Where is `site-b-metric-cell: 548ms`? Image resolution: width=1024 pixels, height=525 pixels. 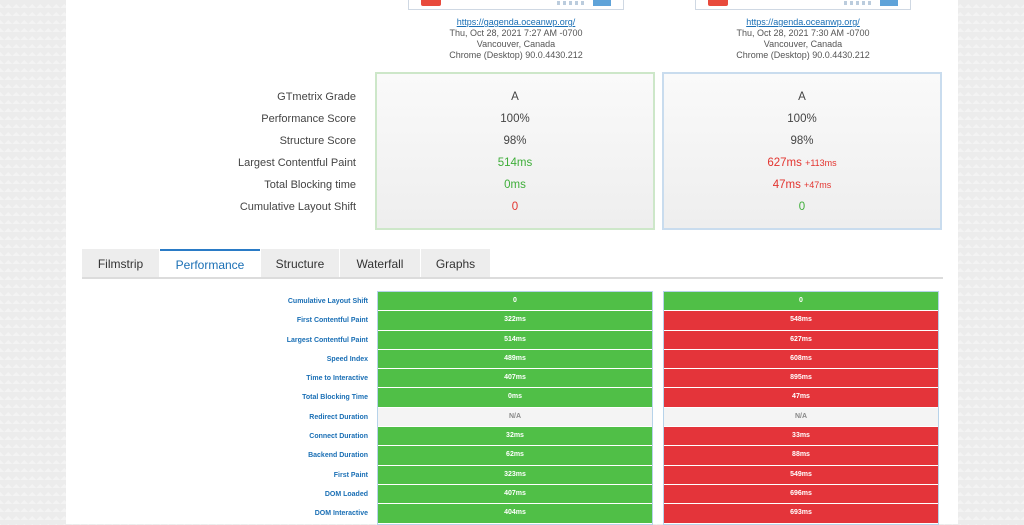 site-b-metric-cell: 548ms is located at coordinates (801, 320).